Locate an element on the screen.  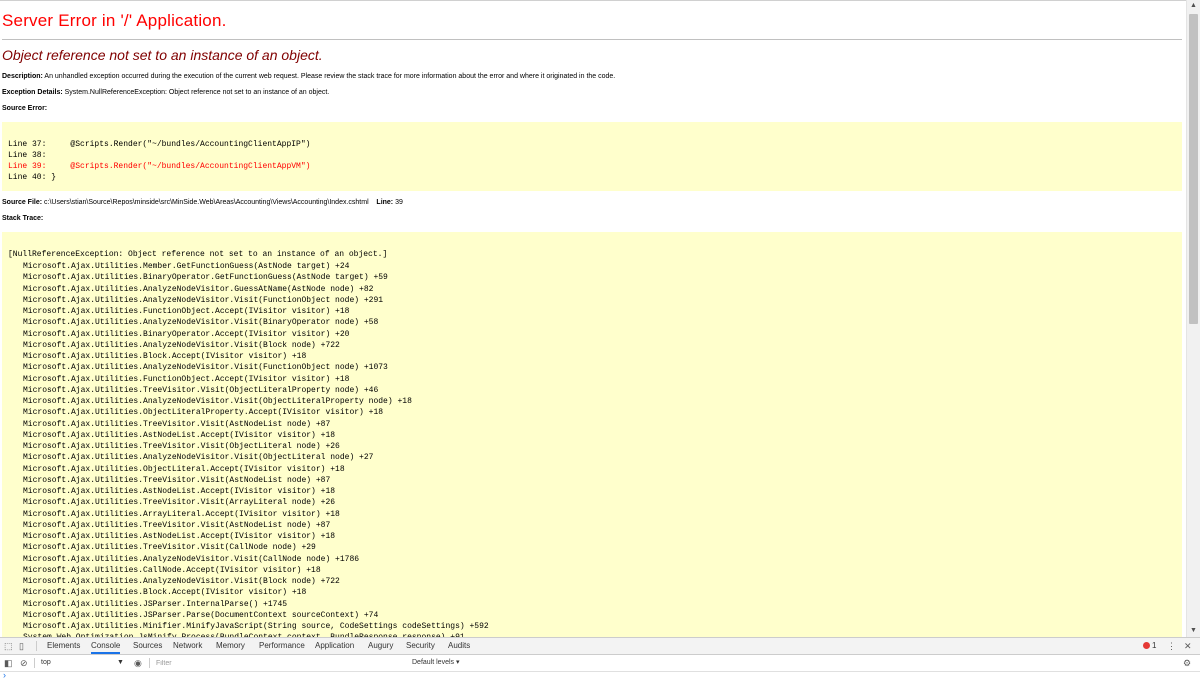
context-selector: top is located at coordinates (46, 663).